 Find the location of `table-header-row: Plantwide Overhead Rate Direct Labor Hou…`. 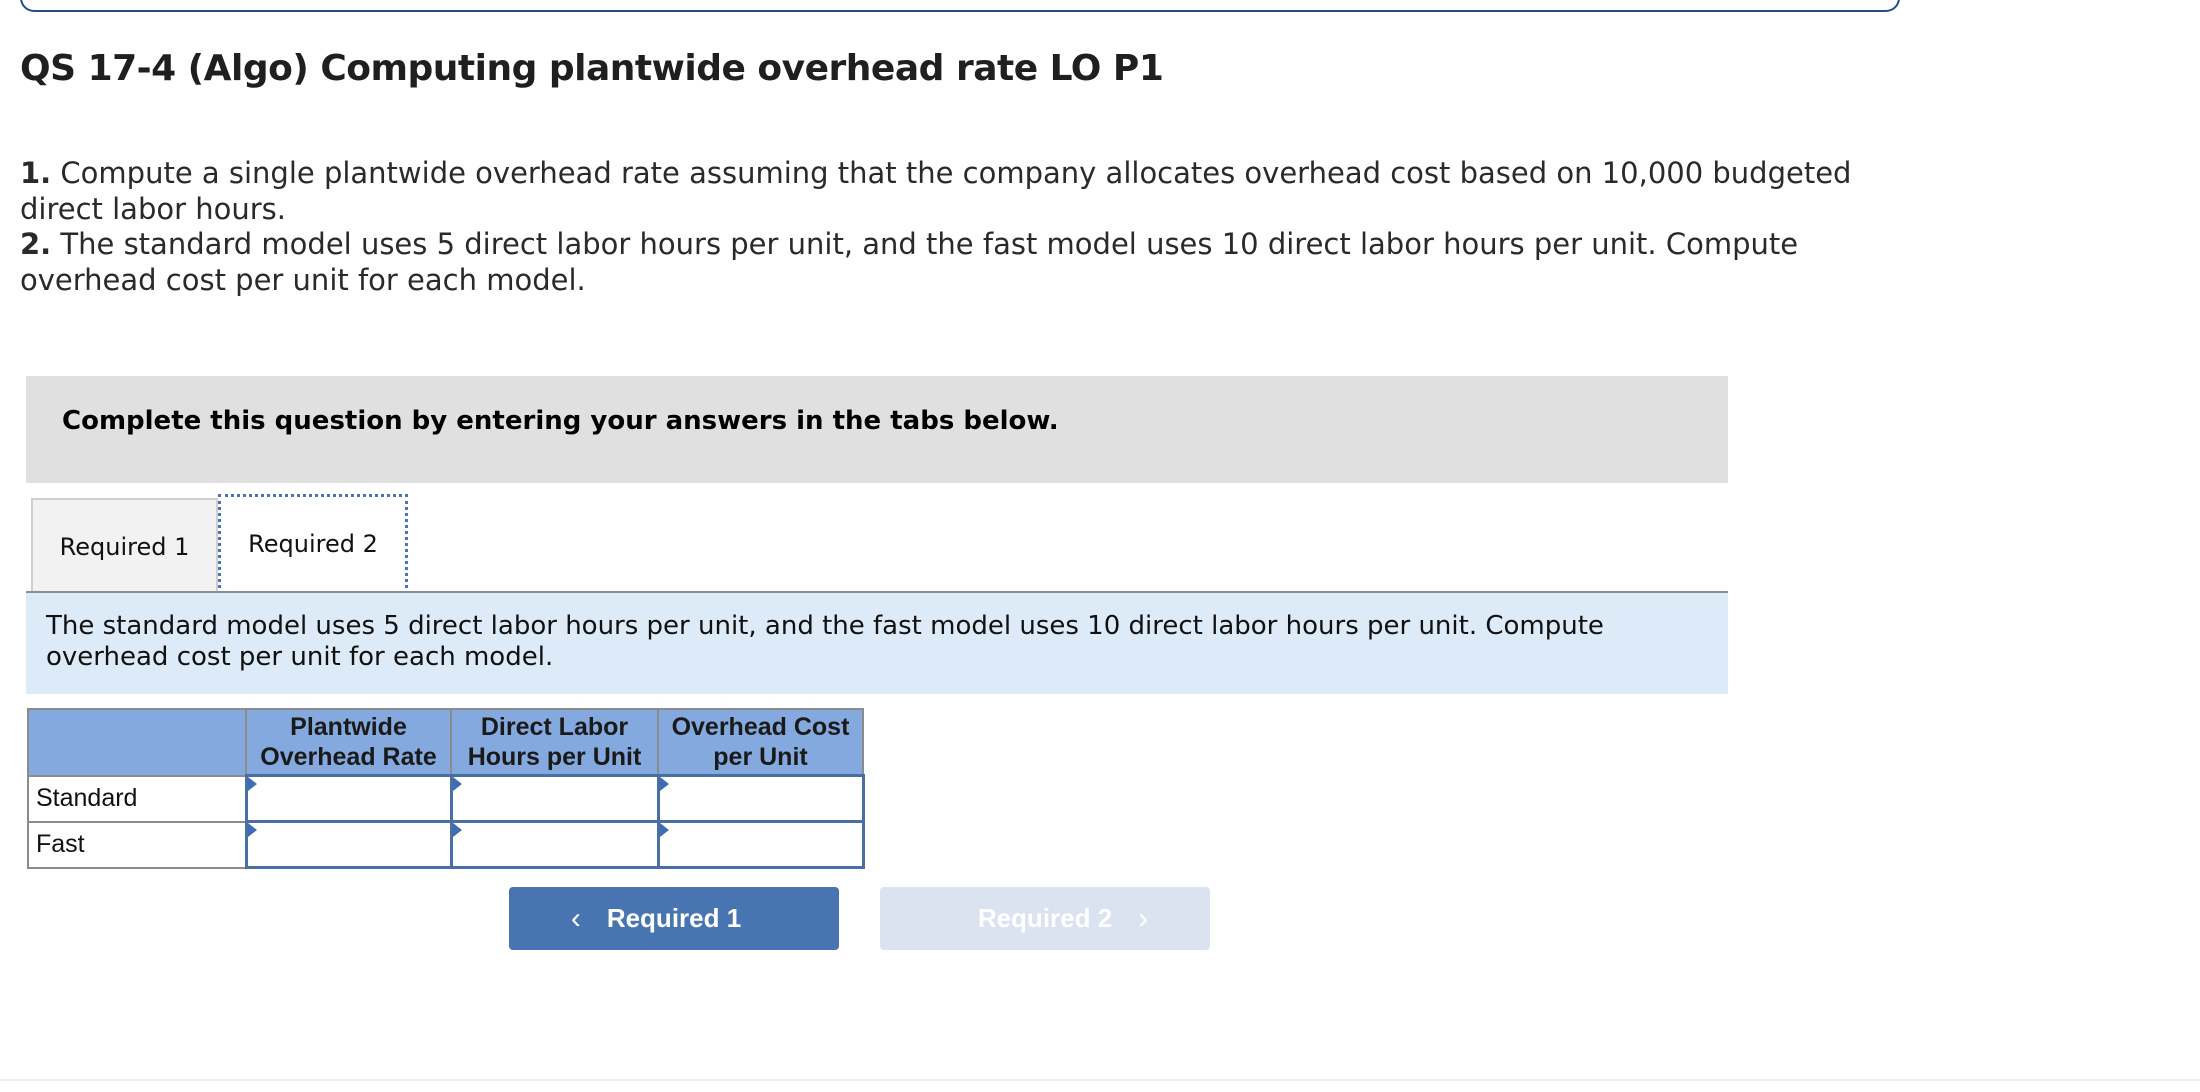

table-header-row: Plantwide Overhead Rate Direct Labor Hou… is located at coordinates (445, 742).